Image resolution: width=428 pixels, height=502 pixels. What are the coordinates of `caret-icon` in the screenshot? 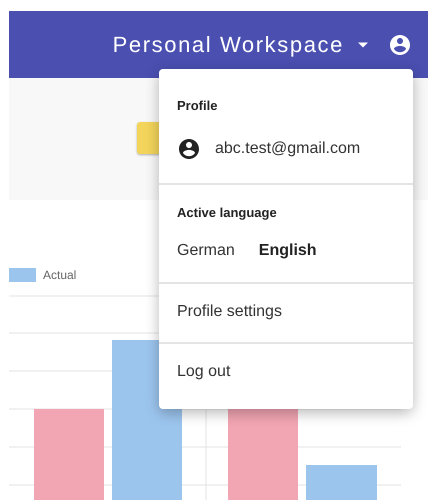 It's located at (363, 45).